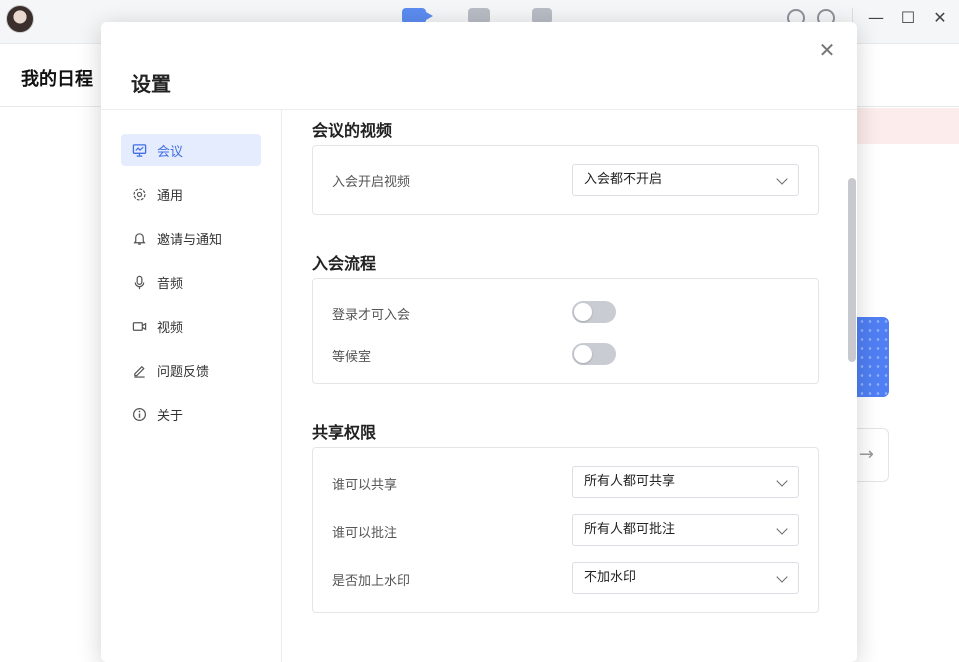  Describe the element at coordinates (685, 578) in the screenshot. I see `watermark-select: 不加水印` at that location.